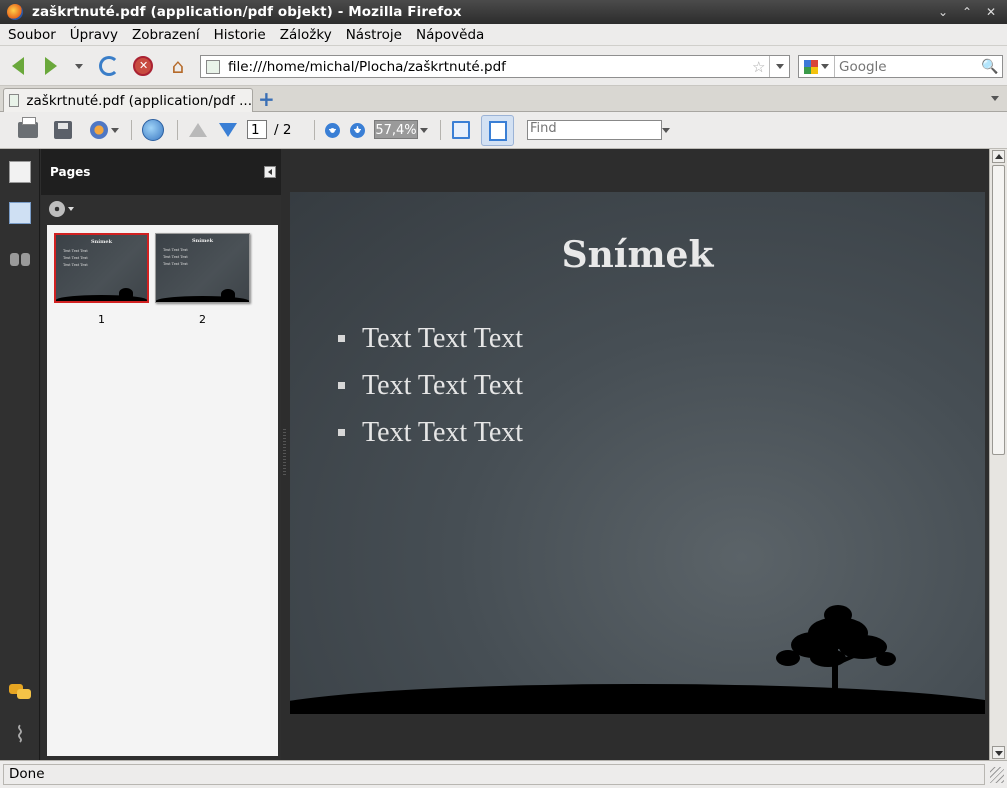  I want to click on scroll-down-button, so click(998, 752).